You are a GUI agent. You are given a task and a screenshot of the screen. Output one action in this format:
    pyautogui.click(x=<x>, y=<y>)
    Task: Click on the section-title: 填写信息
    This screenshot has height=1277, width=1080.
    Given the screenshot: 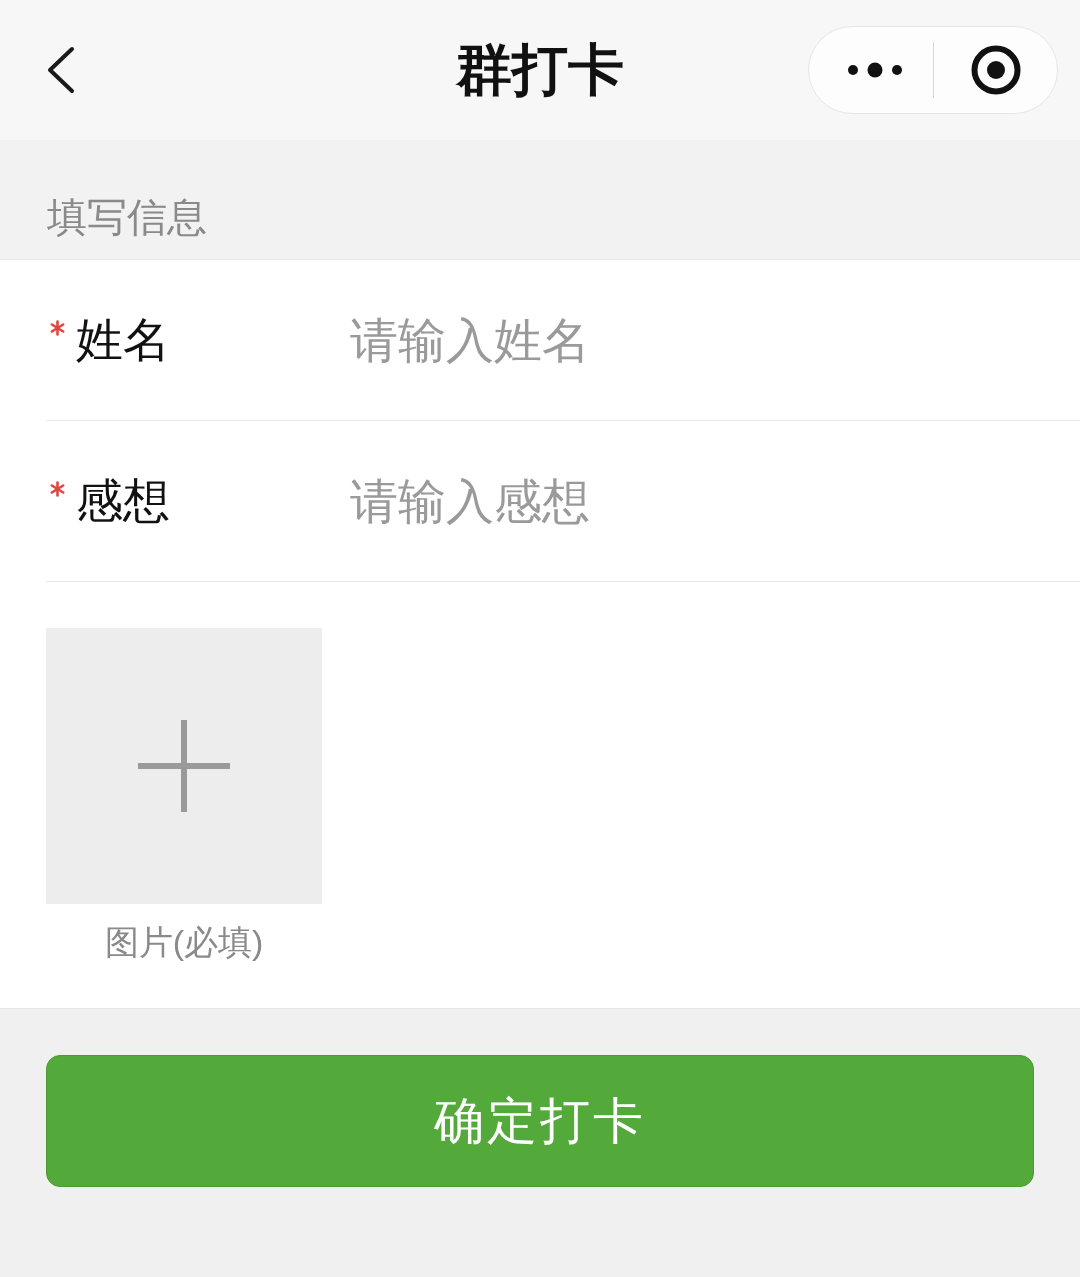 What is the action you would take?
    pyautogui.click(x=127, y=217)
    